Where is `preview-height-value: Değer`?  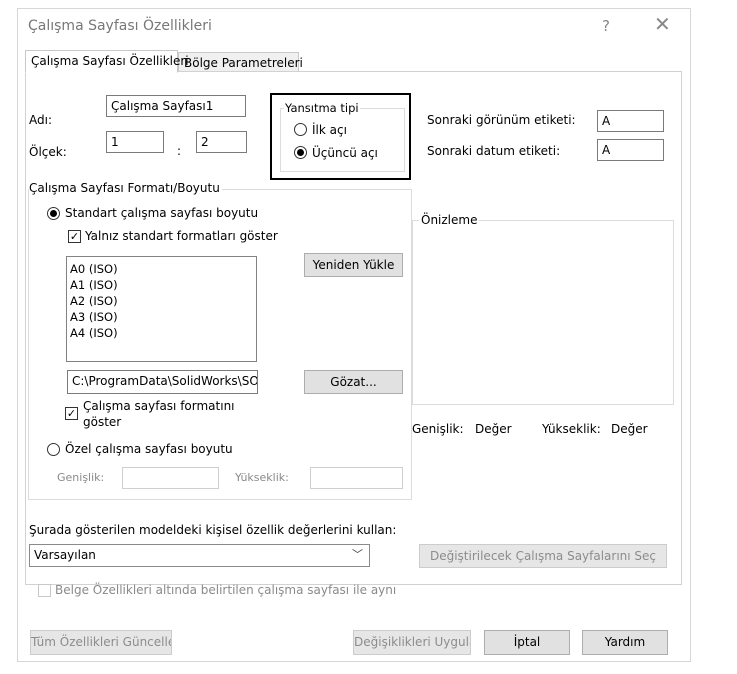 preview-height-value: Değer is located at coordinates (629, 429).